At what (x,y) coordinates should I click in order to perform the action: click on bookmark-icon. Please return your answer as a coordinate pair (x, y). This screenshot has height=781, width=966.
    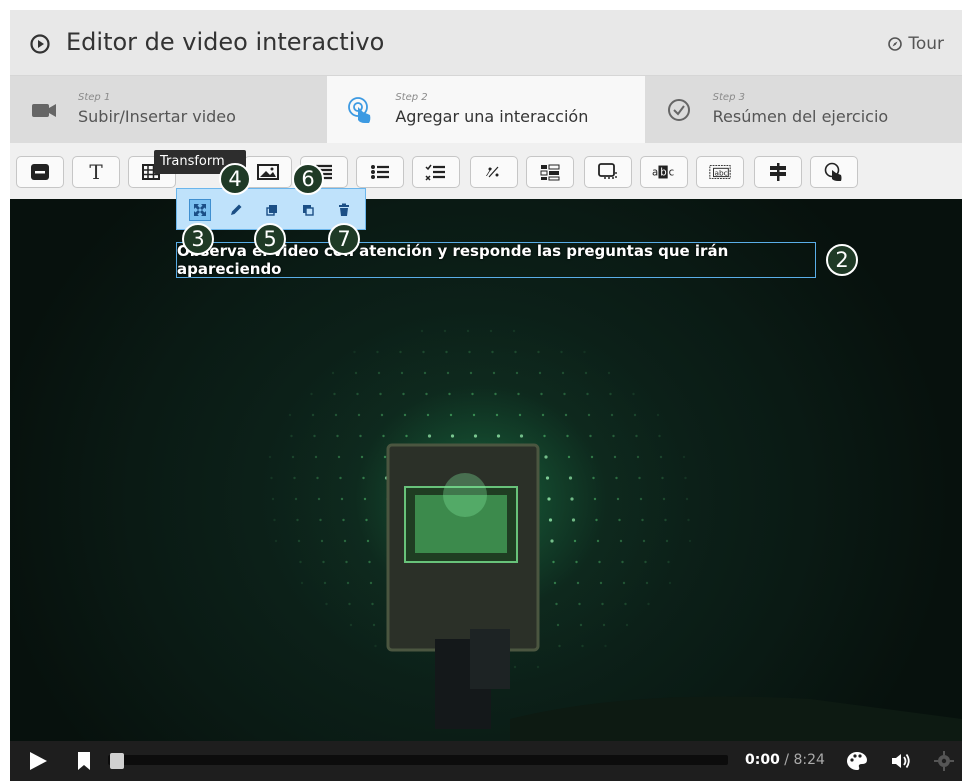
    Looking at the image, I should click on (84, 761).